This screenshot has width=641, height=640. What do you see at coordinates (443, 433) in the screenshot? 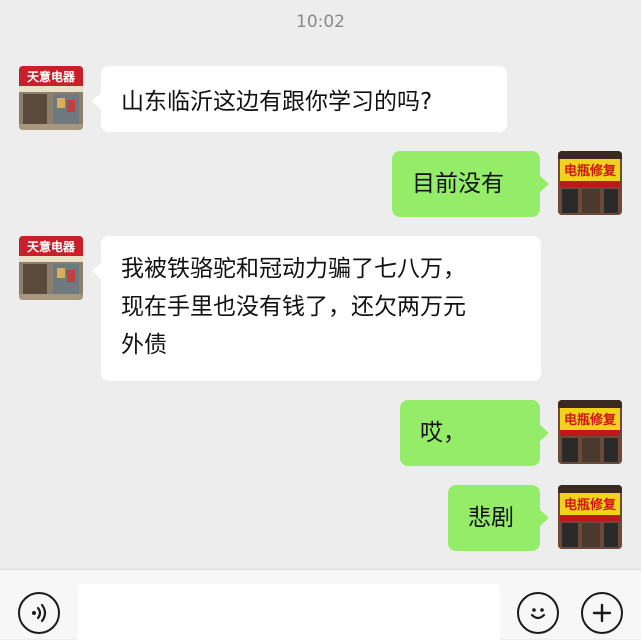
I see `message-text: 哎，` at bounding box center [443, 433].